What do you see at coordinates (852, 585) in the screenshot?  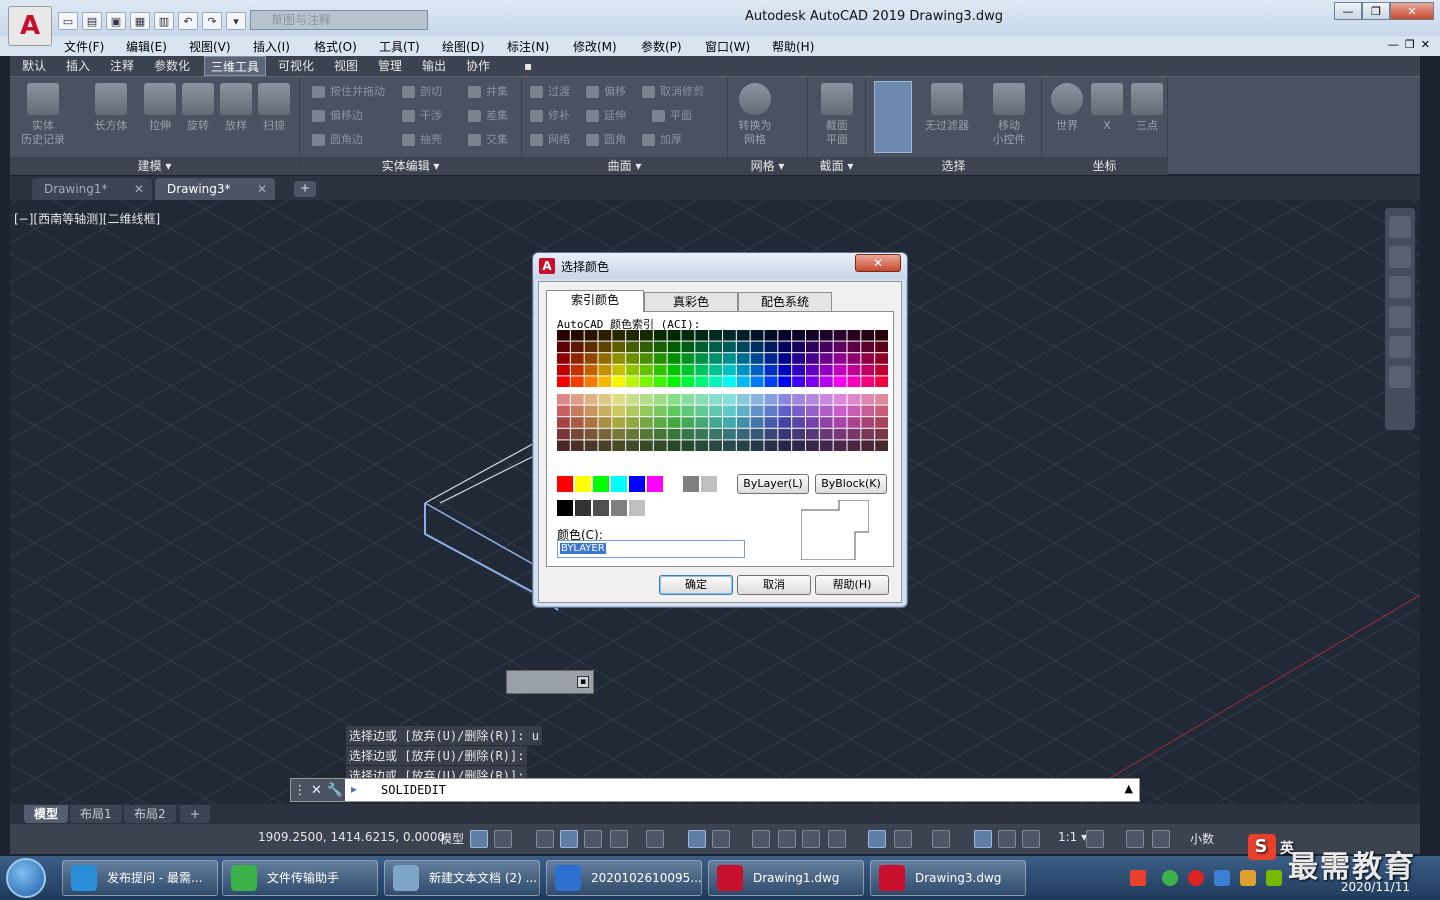 I see `help-button: 帮助(H)` at bounding box center [852, 585].